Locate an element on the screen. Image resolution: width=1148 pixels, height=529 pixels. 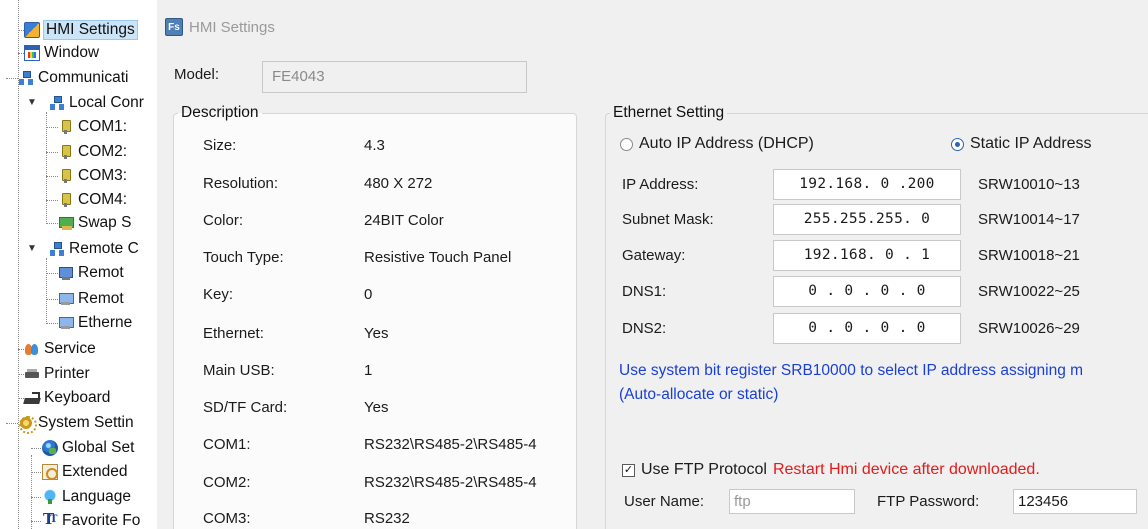
dns1-register: SRW10022~25 is located at coordinates (1029, 291).